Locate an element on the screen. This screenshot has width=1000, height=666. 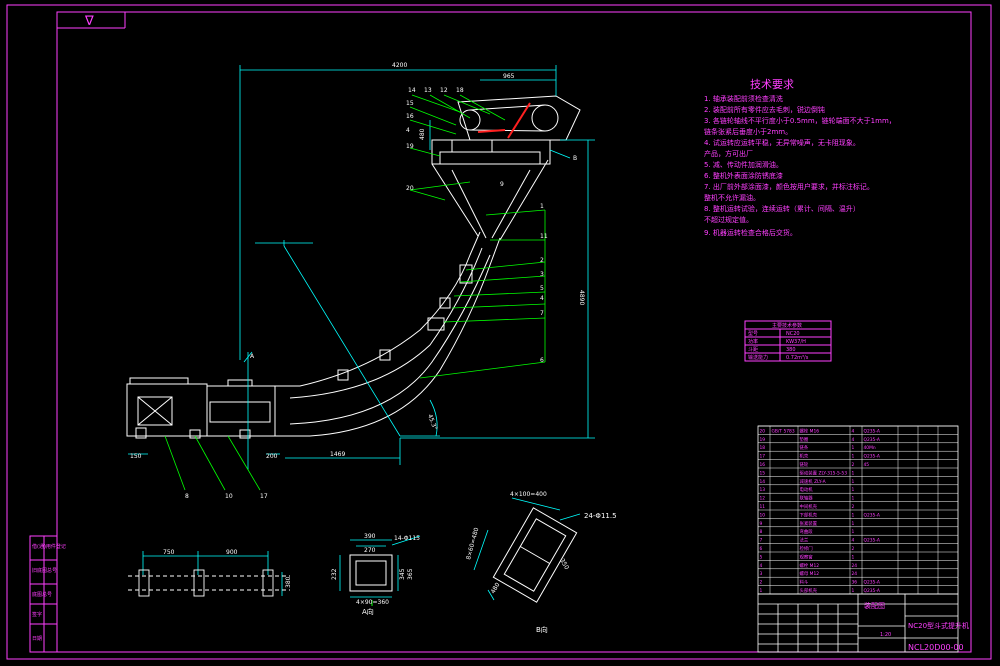
table-cell: 5 is located at coordinates (761, 557).